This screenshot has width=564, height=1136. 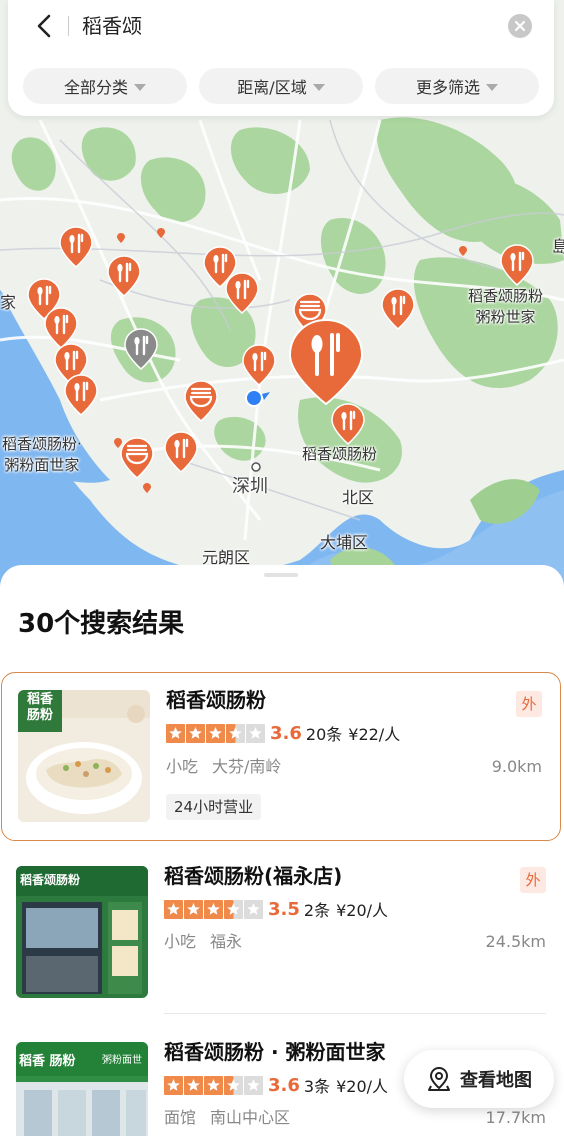 What do you see at coordinates (82, 932) in the screenshot?
I see `result-thumbnail: 稻香颂肠粉` at bounding box center [82, 932].